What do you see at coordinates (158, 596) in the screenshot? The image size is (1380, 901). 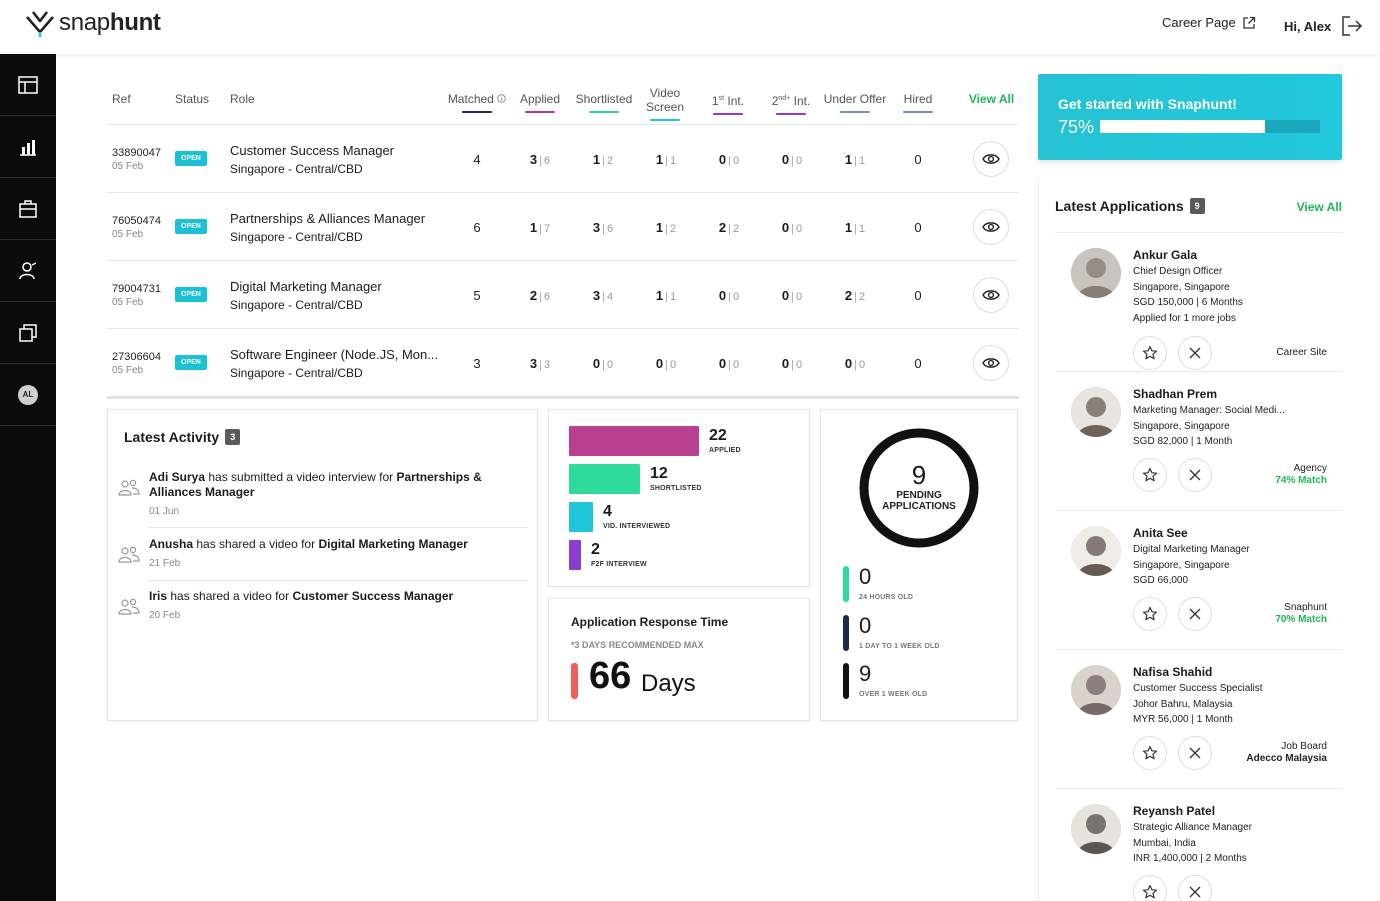 I see `activity-actor: Iris` at bounding box center [158, 596].